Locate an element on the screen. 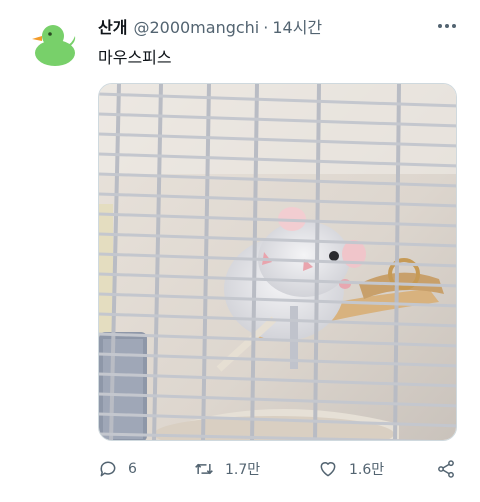  retweet-count: 1.7만 is located at coordinates (243, 470).